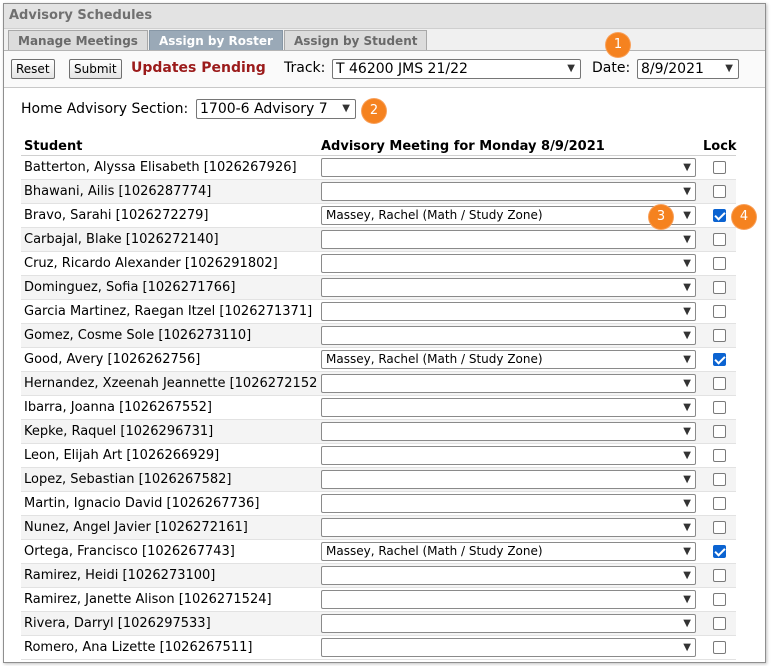 This screenshot has width=771, height=666. What do you see at coordinates (78, 40) in the screenshot?
I see `tab-manage-meetings: Manage Meetings` at bounding box center [78, 40].